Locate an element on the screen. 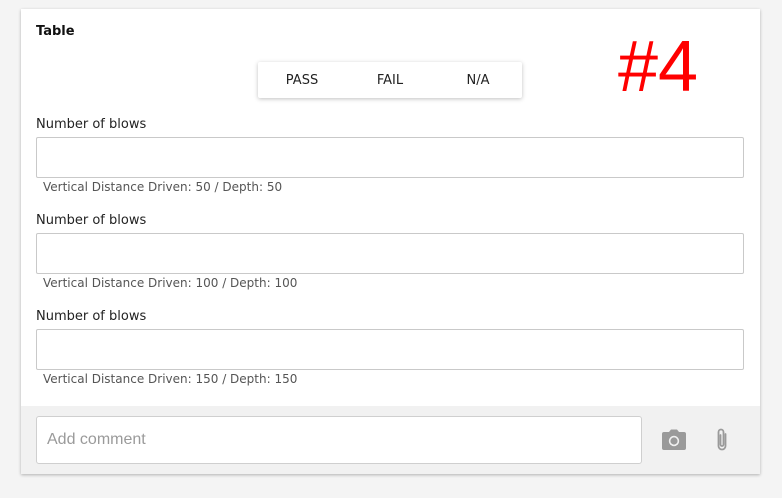 This screenshot has width=782, height=498. camera-icon is located at coordinates (674, 440).